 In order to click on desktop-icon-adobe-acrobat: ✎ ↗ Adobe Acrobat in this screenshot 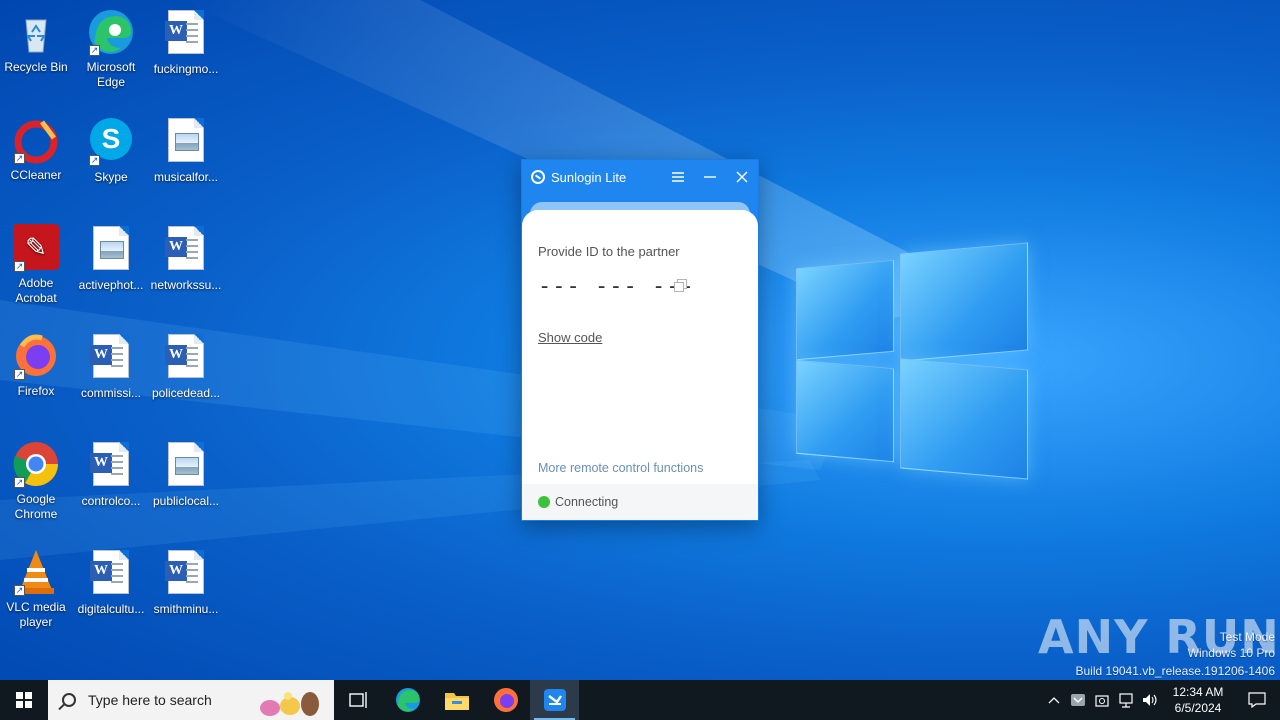, I will do `click(37, 265)`.